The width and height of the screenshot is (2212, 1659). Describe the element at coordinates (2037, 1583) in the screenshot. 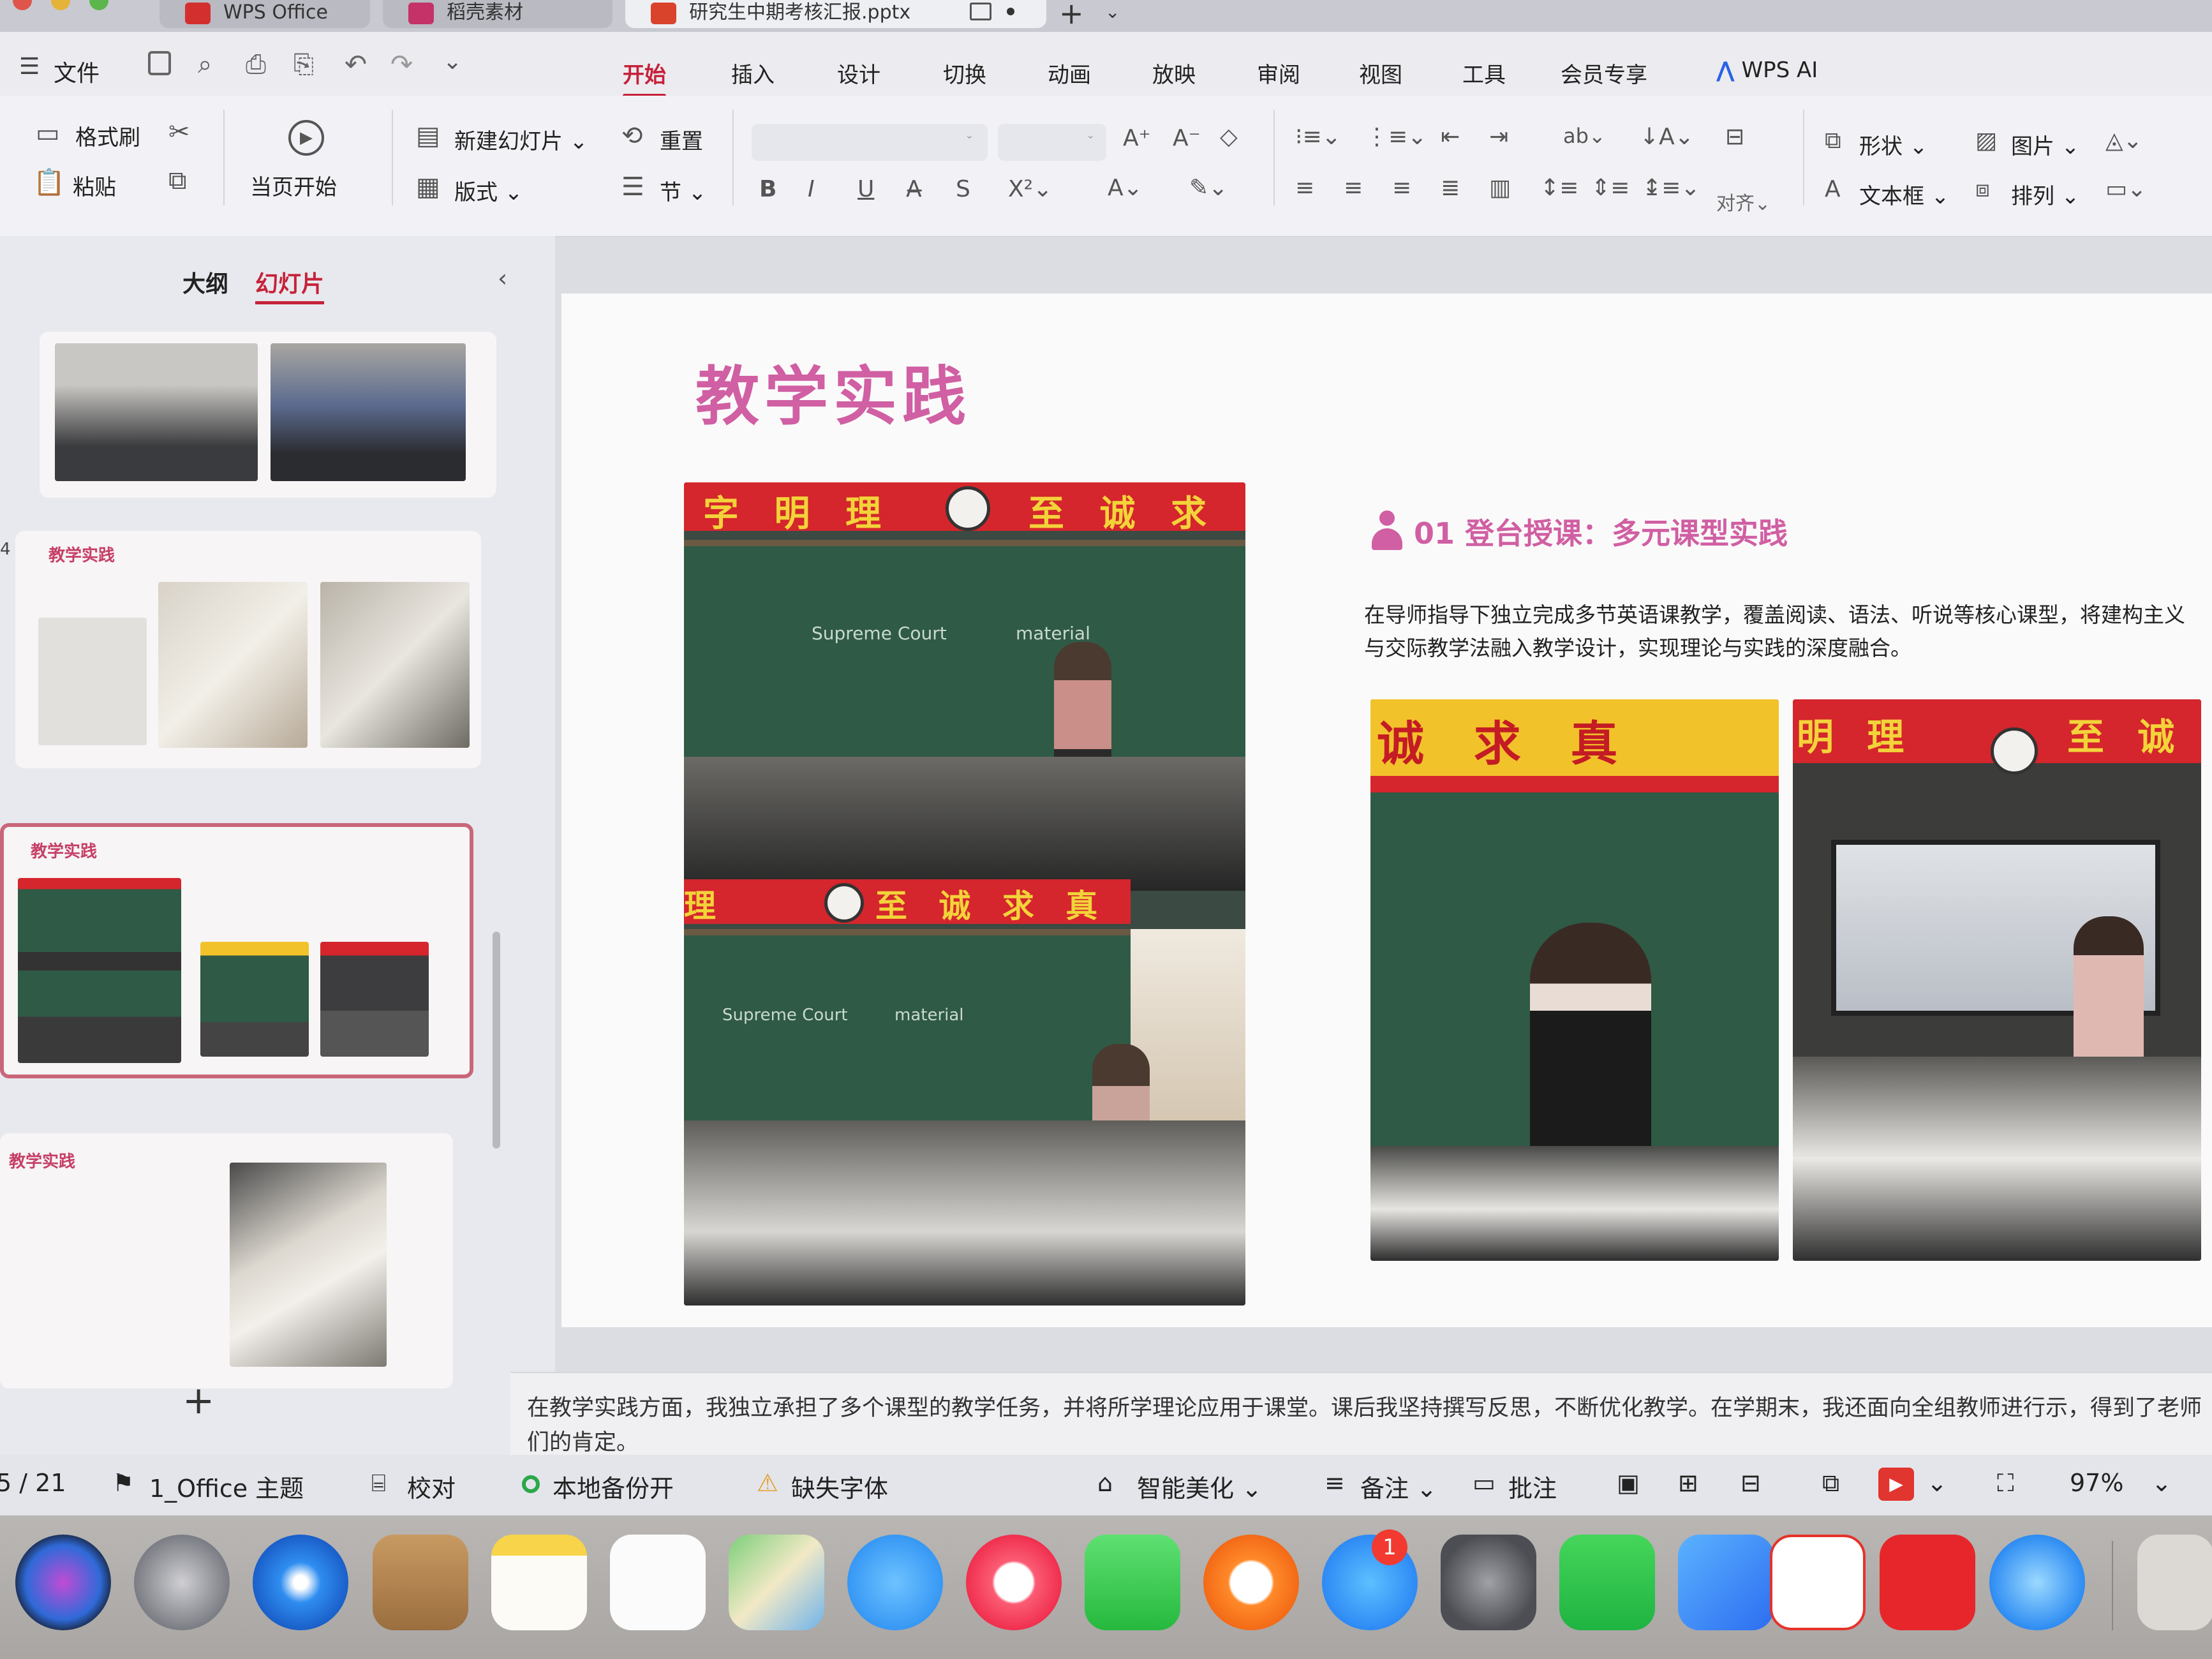

I see `quark-browser-icon` at that location.